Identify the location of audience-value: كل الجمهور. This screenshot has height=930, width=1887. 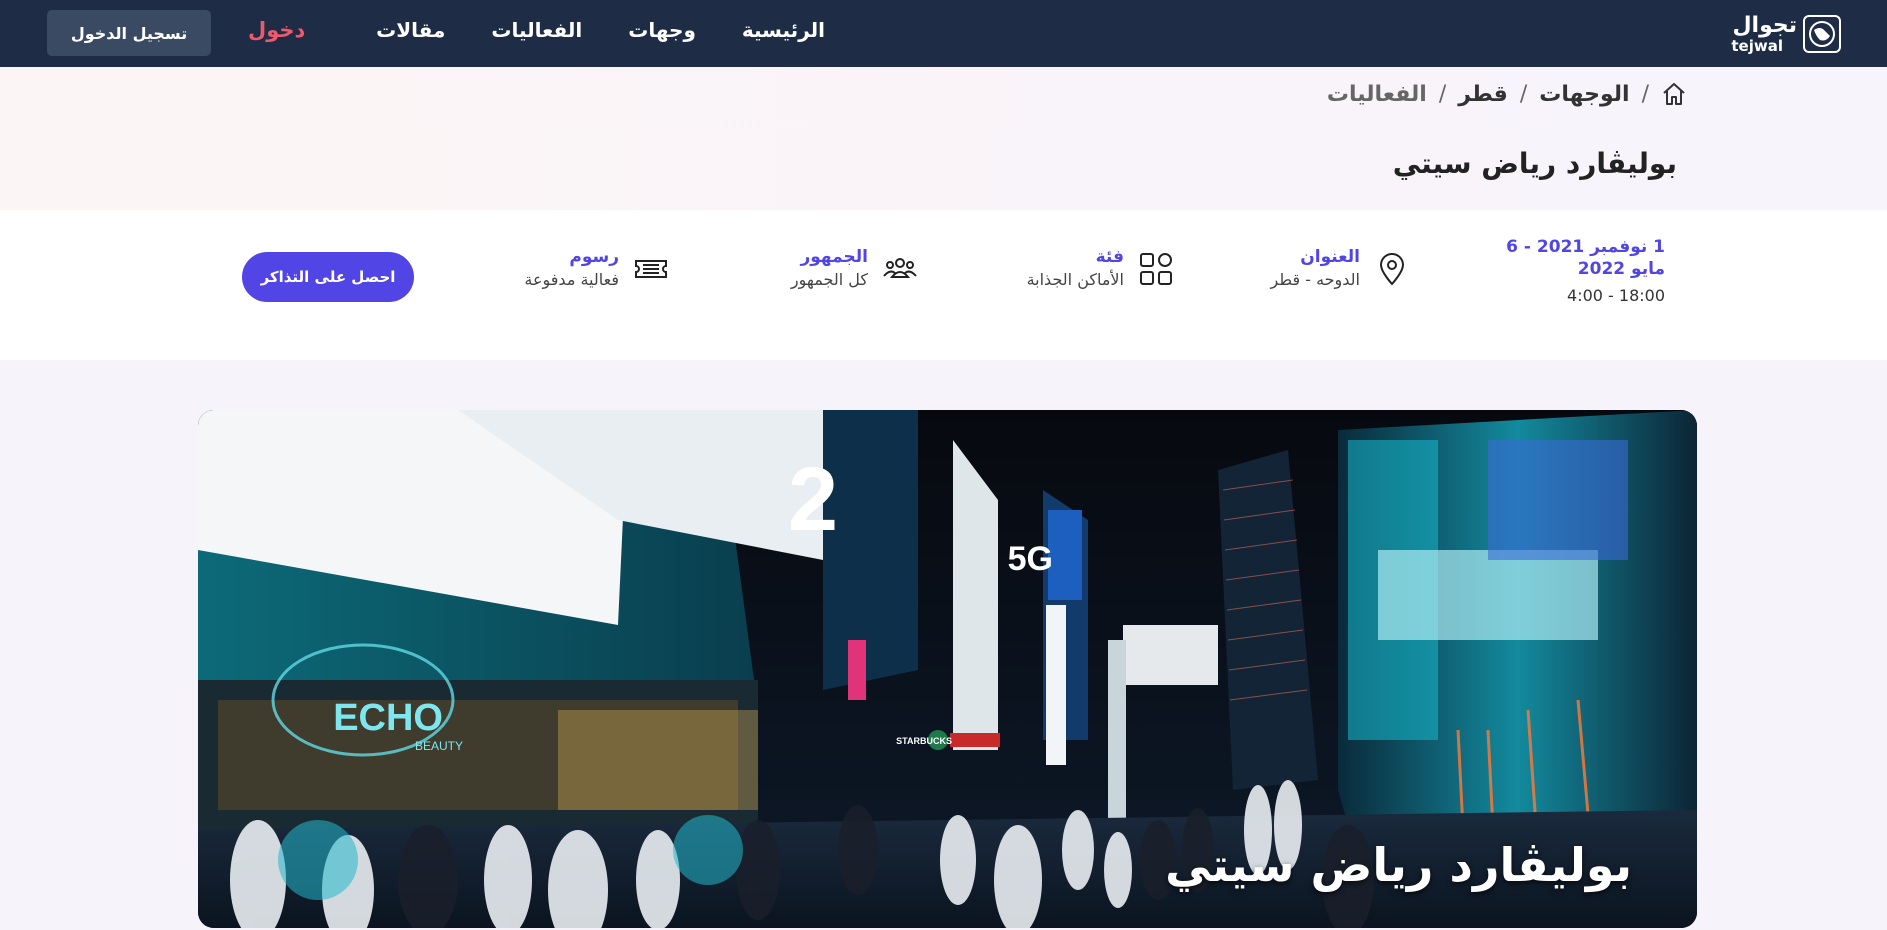
(829, 279).